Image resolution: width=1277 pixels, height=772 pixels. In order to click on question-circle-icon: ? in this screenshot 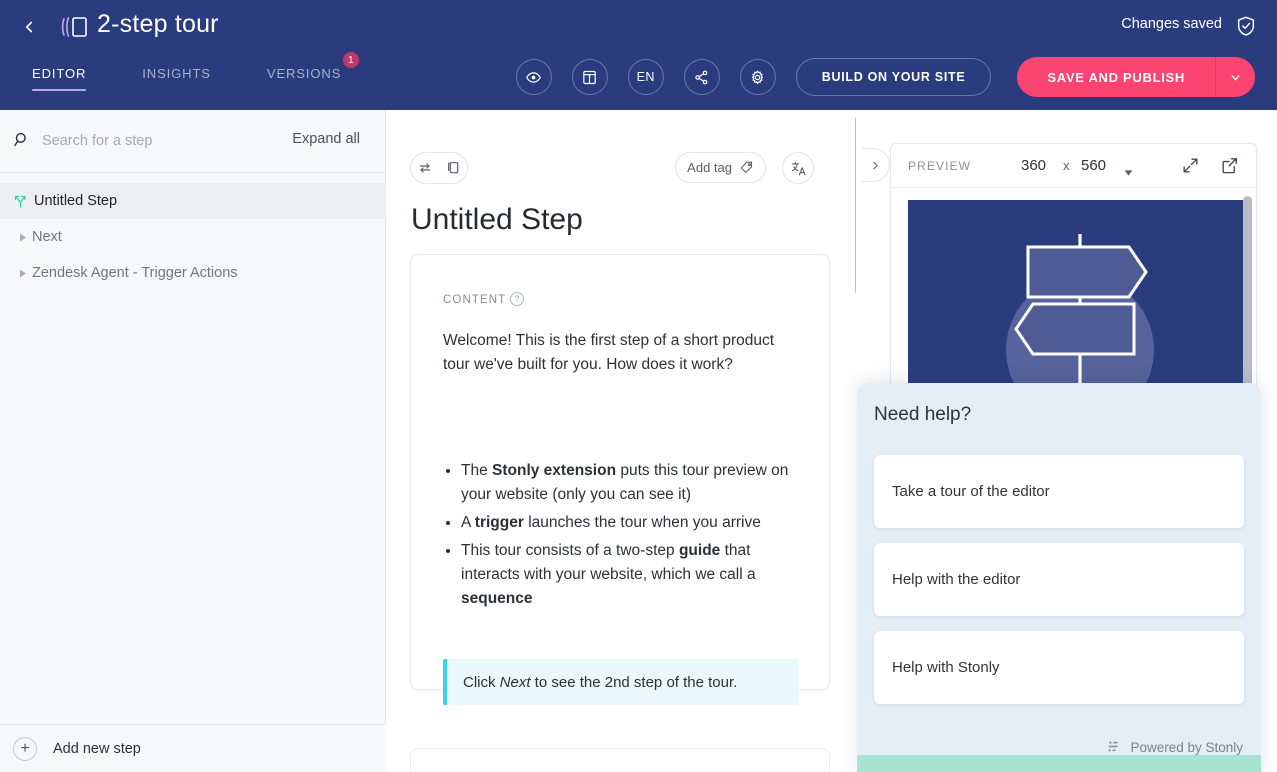, I will do `click(517, 299)`.